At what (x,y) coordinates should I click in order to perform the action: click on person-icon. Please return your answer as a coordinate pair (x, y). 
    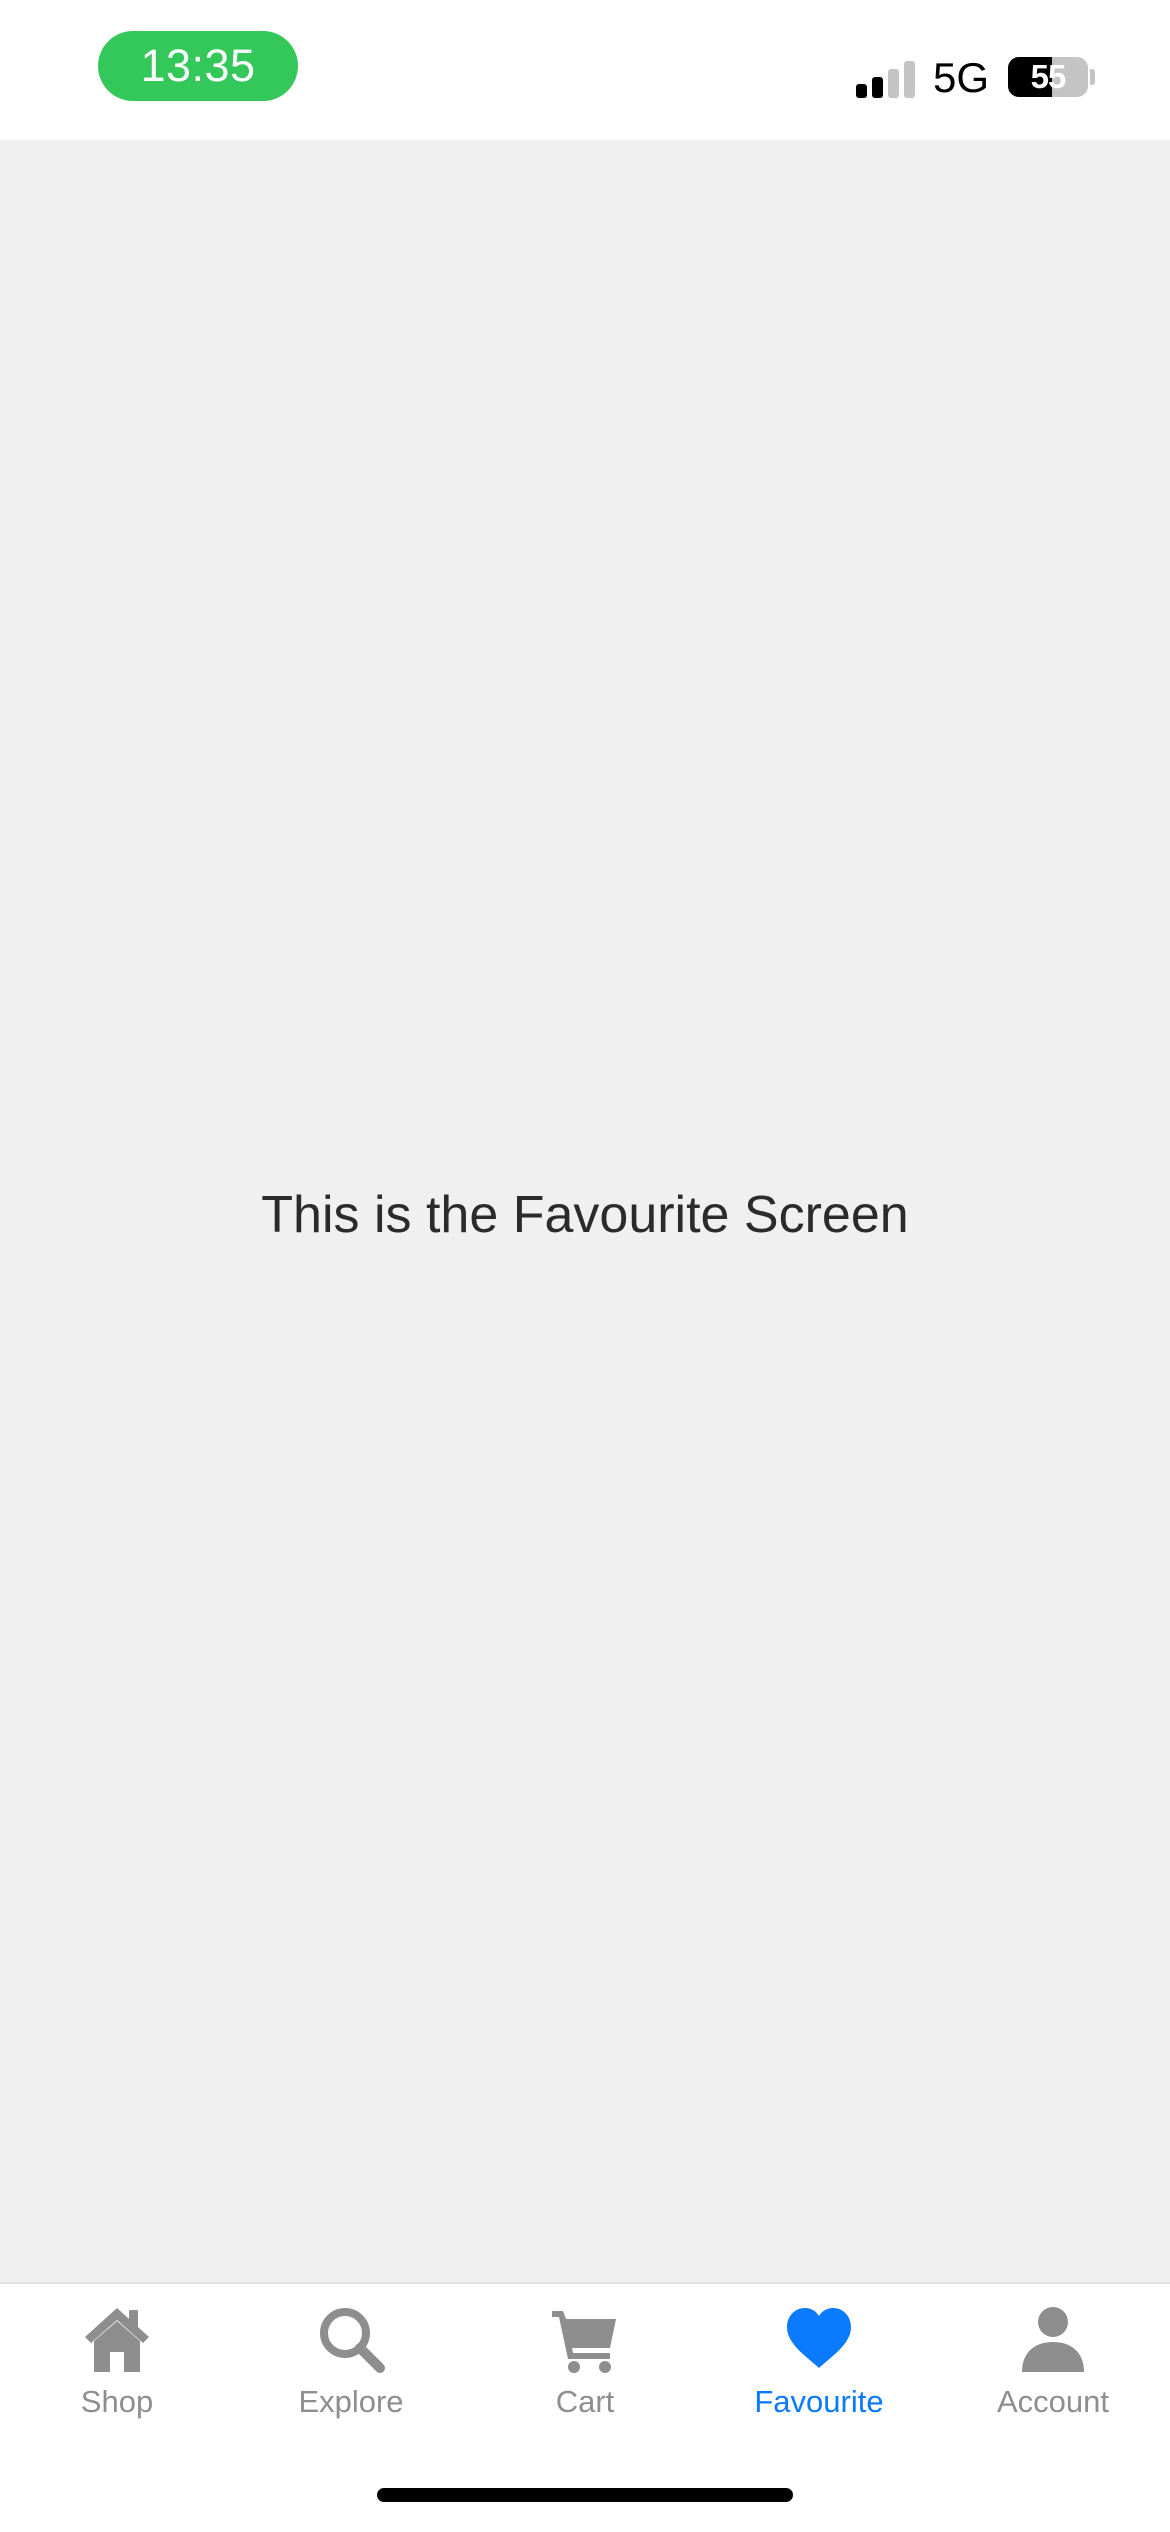
    Looking at the image, I should click on (1053, 2339).